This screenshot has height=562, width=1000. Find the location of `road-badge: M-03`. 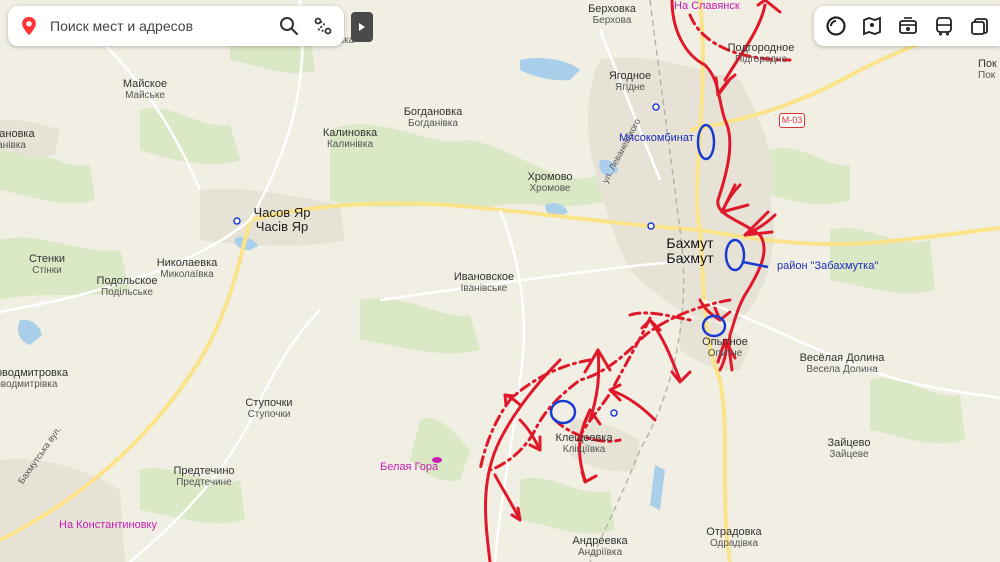

road-badge: M-03 is located at coordinates (792, 120).